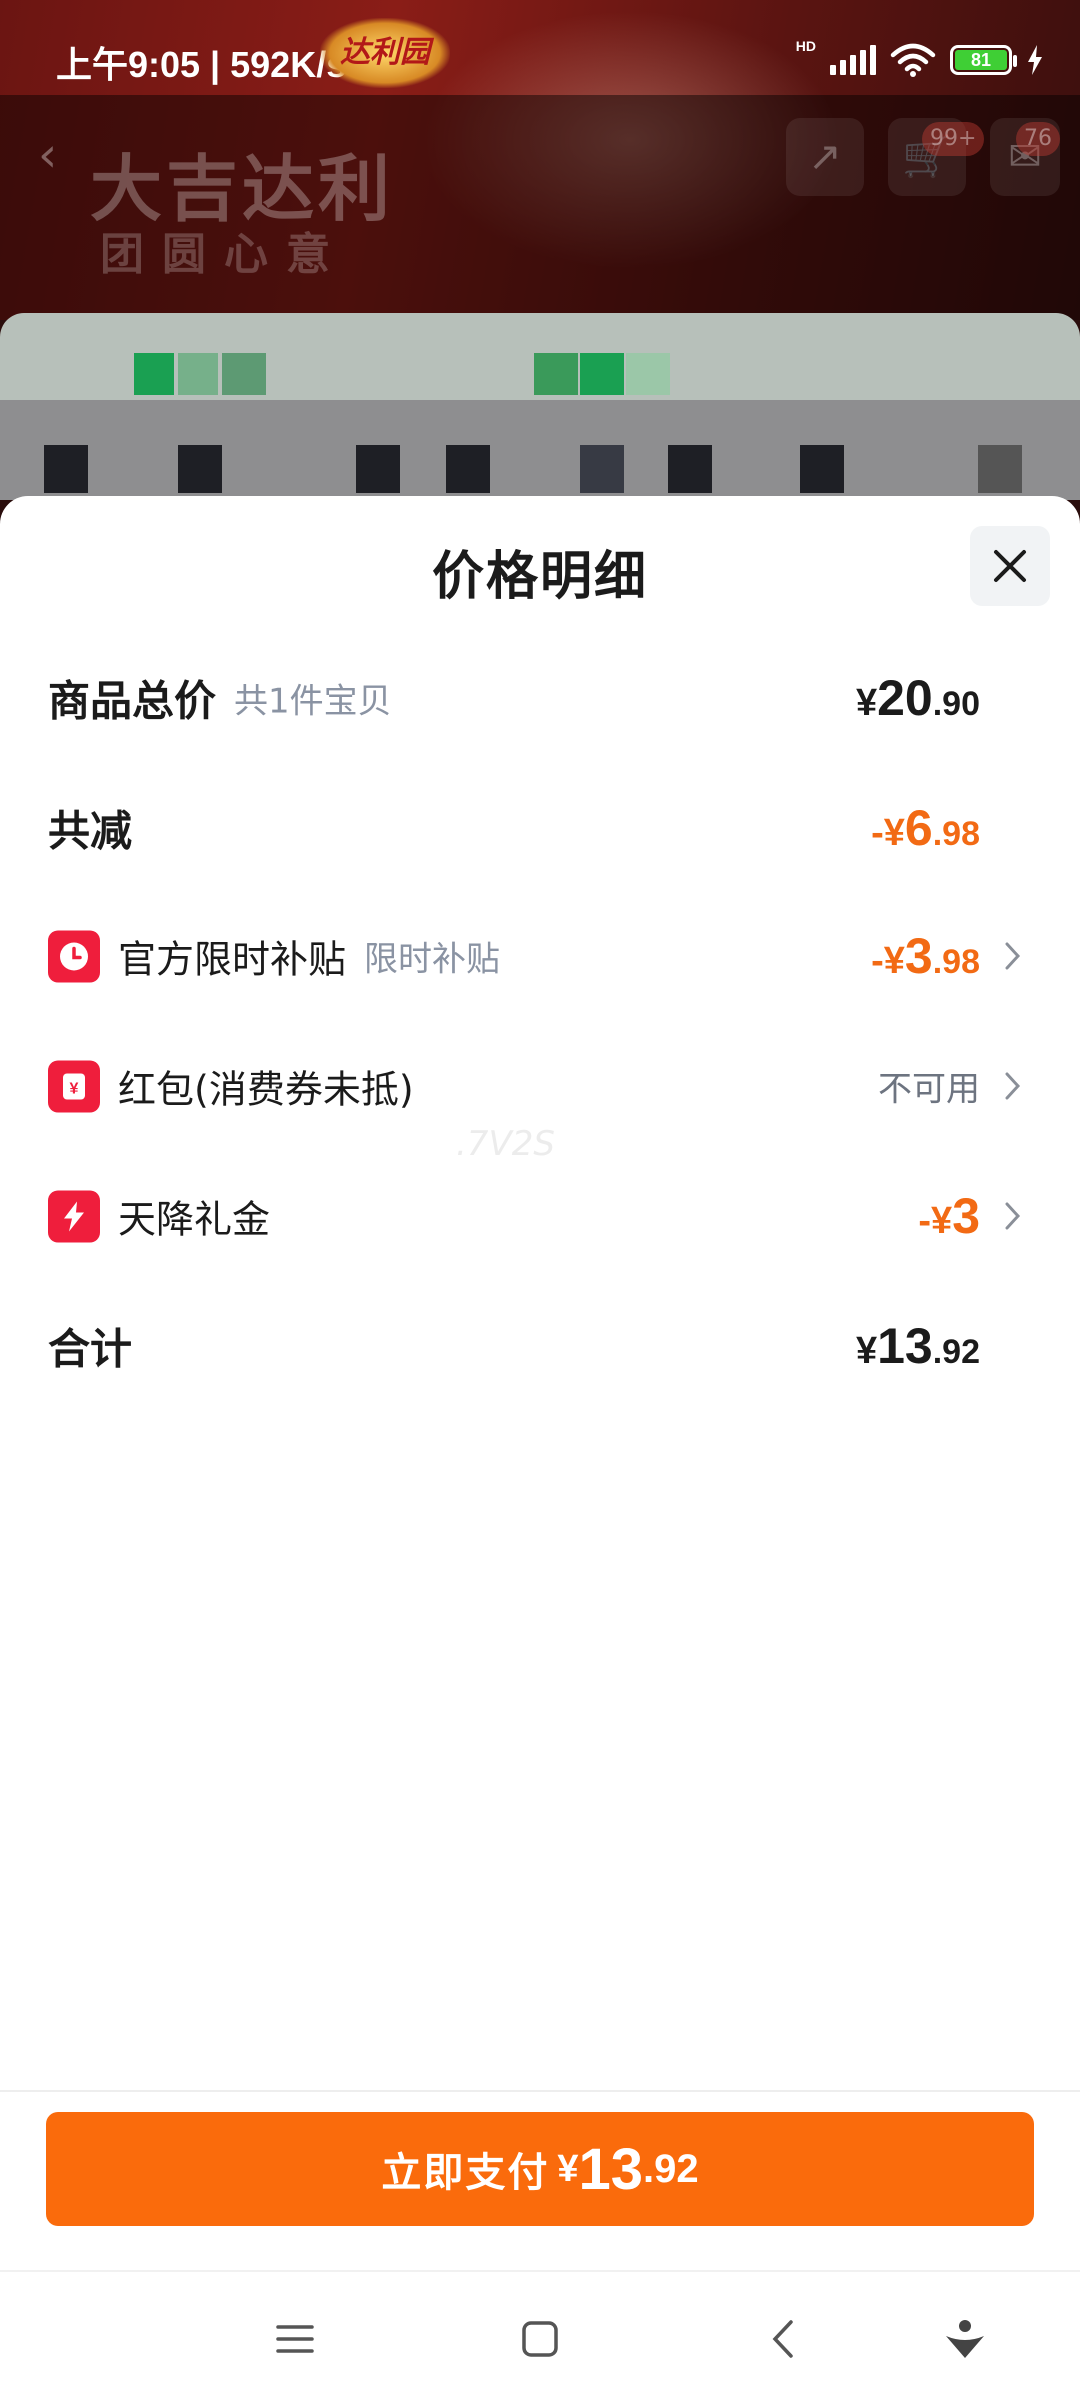 This screenshot has width=1080, height=2400. What do you see at coordinates (953, 139) in the screenshot?
I see `background-cart-badge: 99+` at bounding box center [953, 139].